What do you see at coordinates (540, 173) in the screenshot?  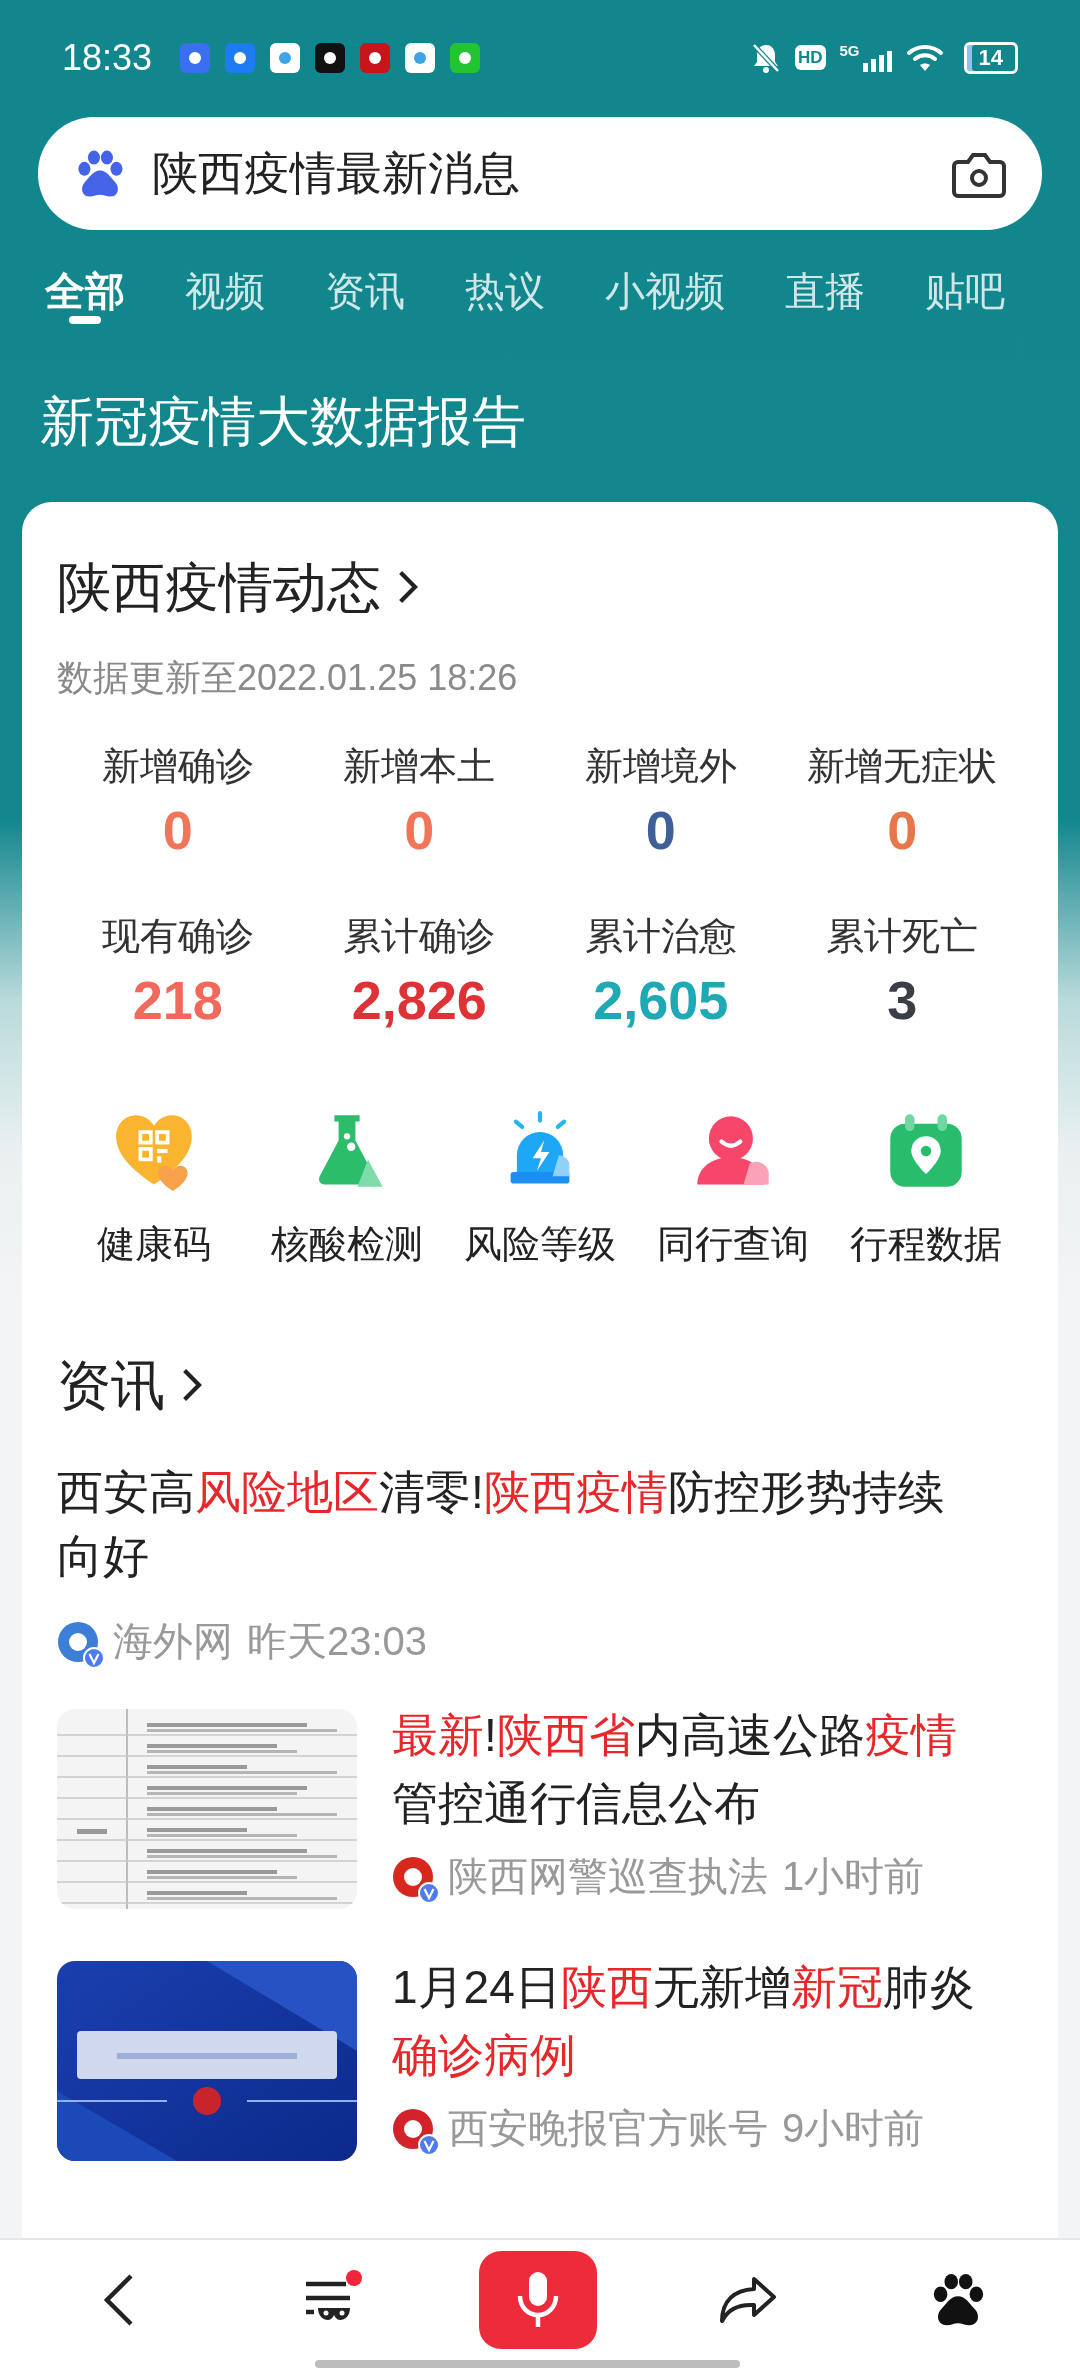 I see `search-field: 陕西疫情最新消息` at bounding box center [540, 173].